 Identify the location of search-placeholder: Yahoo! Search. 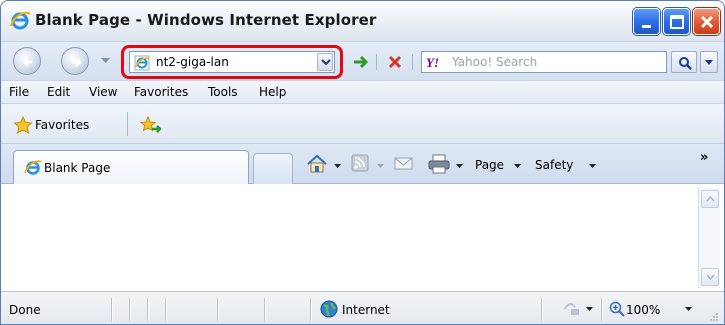
(495, 62).